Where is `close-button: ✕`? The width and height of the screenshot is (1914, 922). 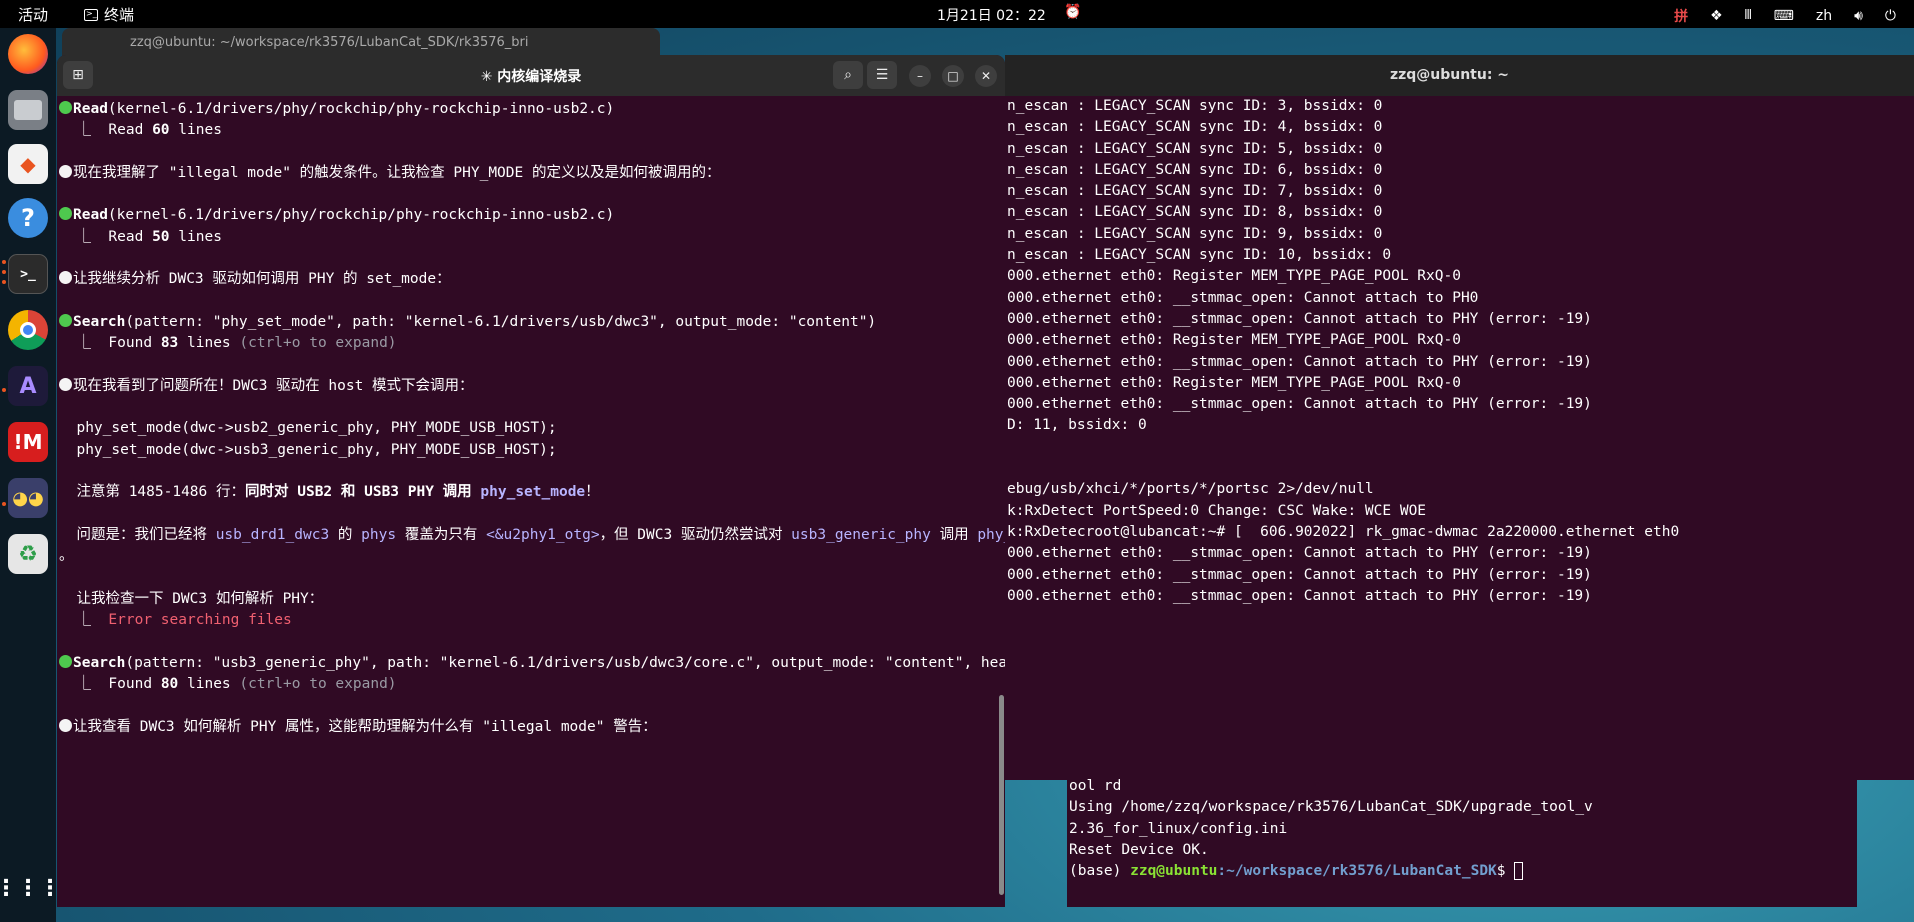
close-button: ✕ is located at coordinates (986, 76).